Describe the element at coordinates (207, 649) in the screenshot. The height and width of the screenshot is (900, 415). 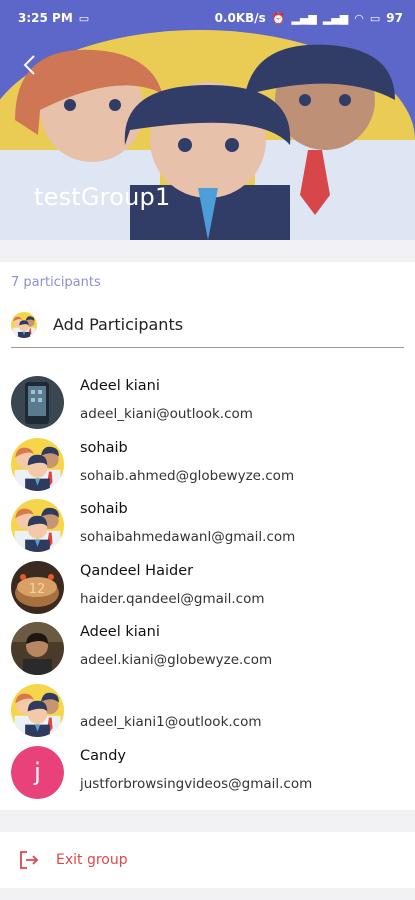
I see `participant-item: Adeel kiani adeel.kiani@globewyze.com` at that location.